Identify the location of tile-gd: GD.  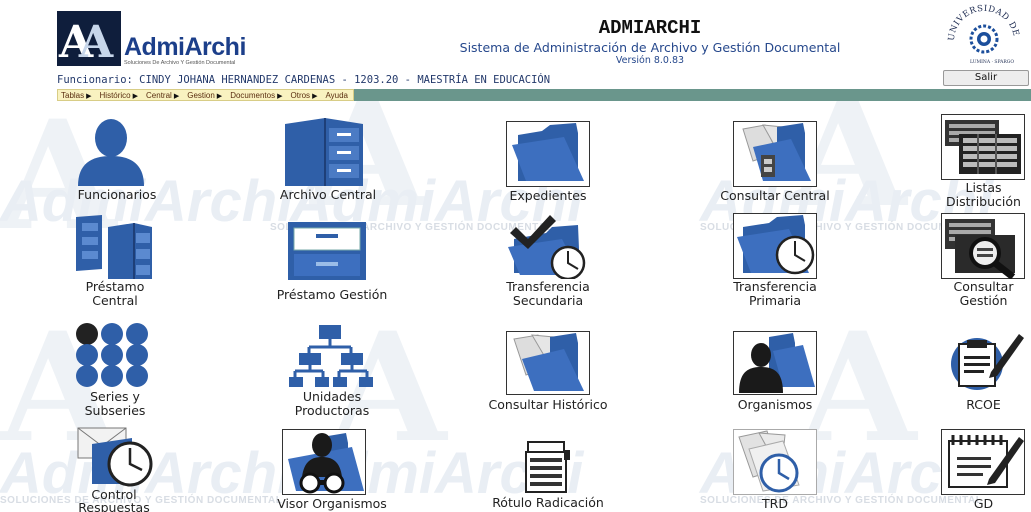
(983, 470).